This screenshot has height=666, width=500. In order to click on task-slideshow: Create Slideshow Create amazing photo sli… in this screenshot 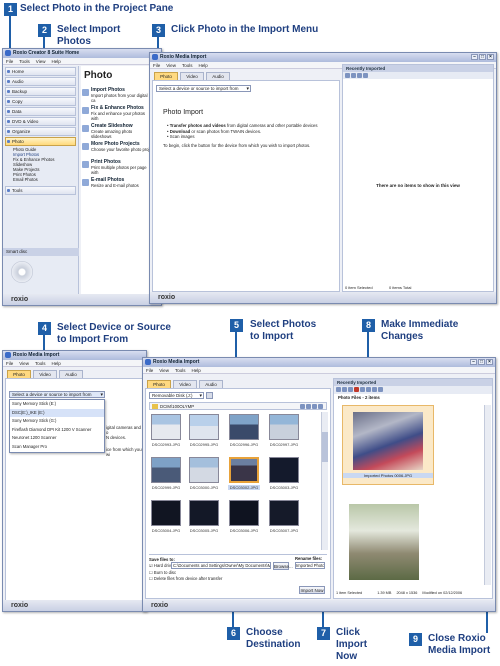, I will do `click(116, 131)`.